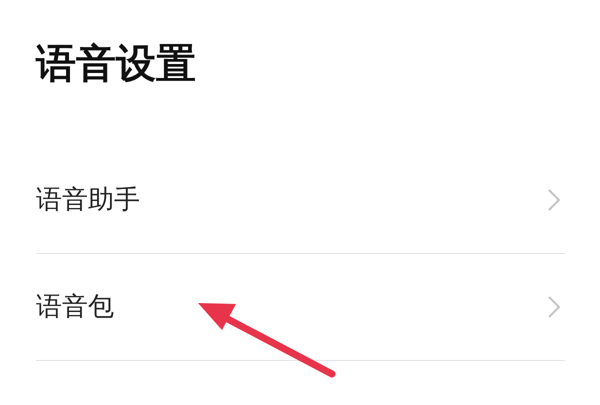  I want to click on menu-item: 语音助手, so click(88, 200).